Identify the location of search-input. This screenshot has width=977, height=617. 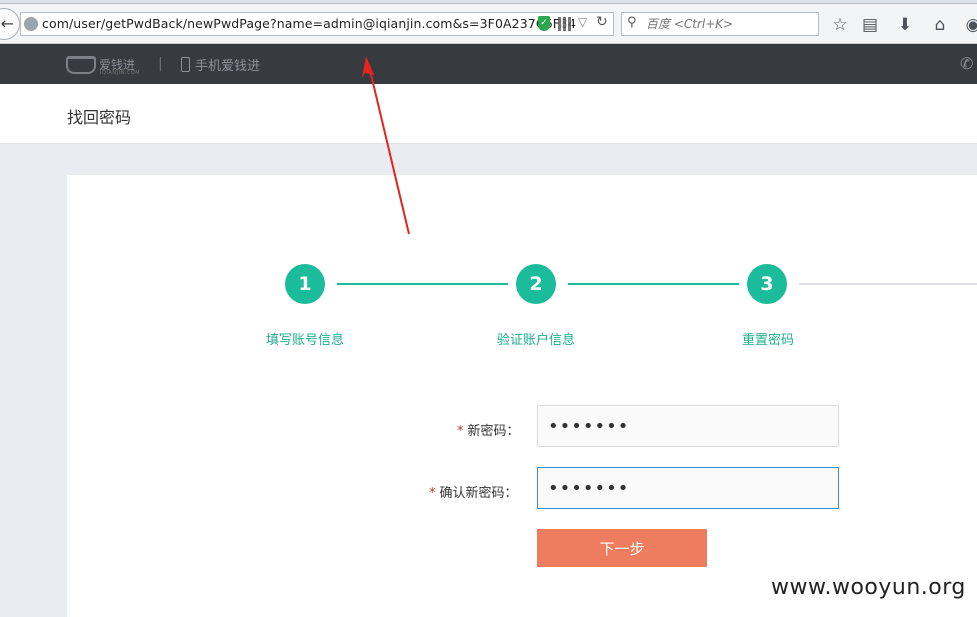
(728, 24).